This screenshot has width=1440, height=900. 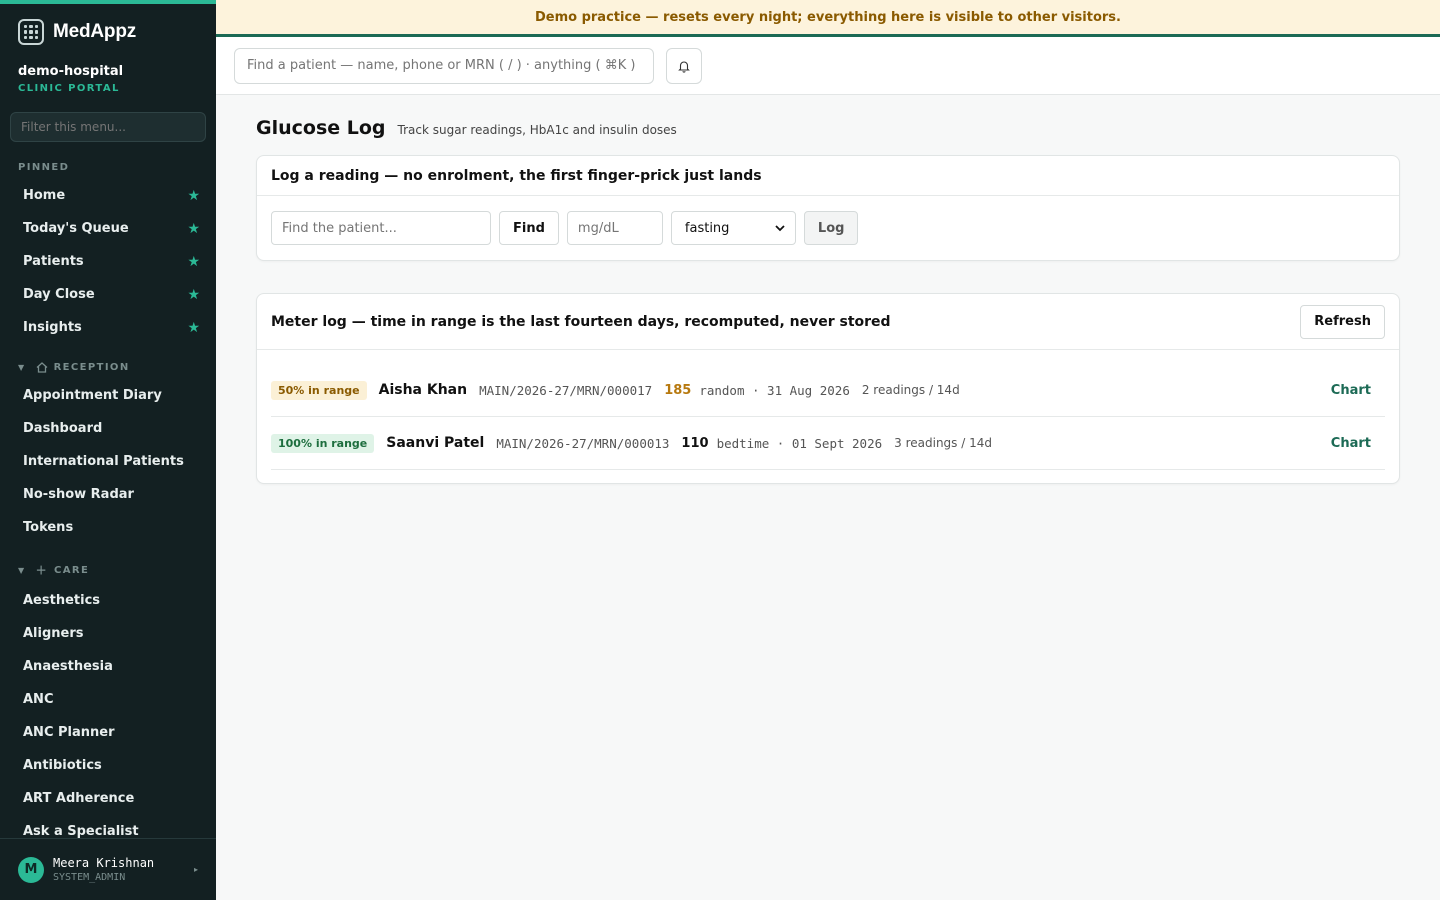 I want to click on bell-icon, so click(x=684, y=66).